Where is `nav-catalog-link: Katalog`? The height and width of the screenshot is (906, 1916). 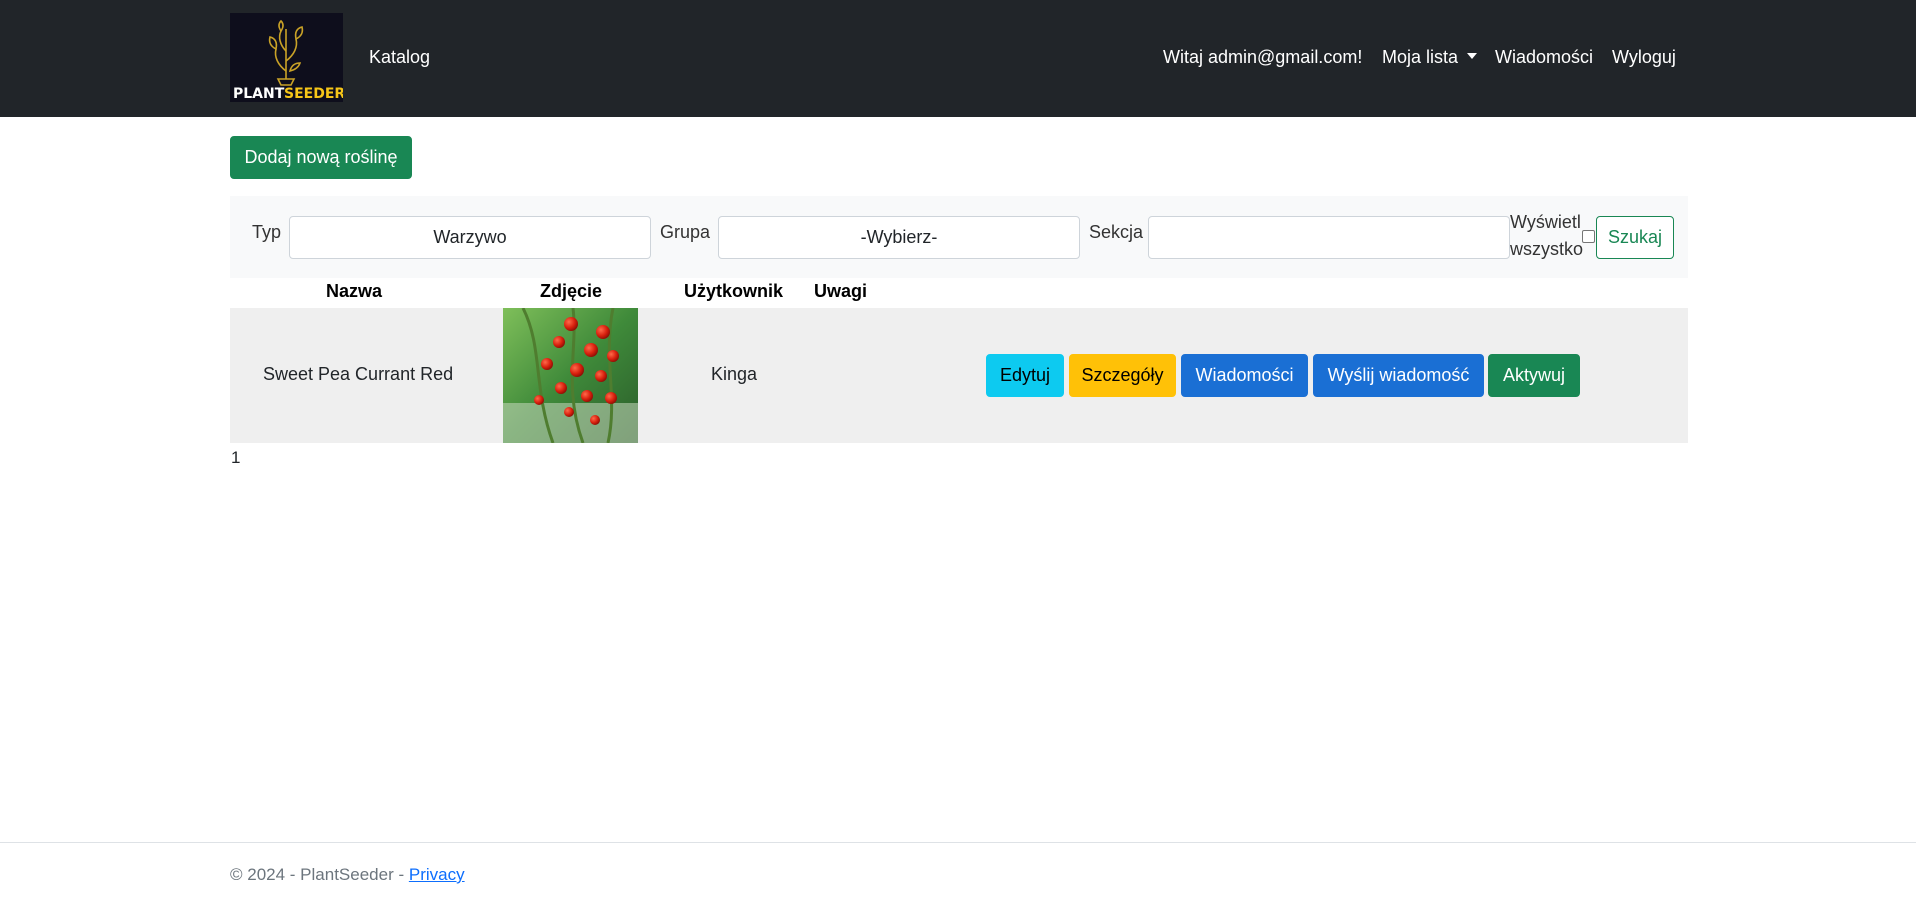 nav-catalog-link: Katalog is located at coordinates (399, 57).